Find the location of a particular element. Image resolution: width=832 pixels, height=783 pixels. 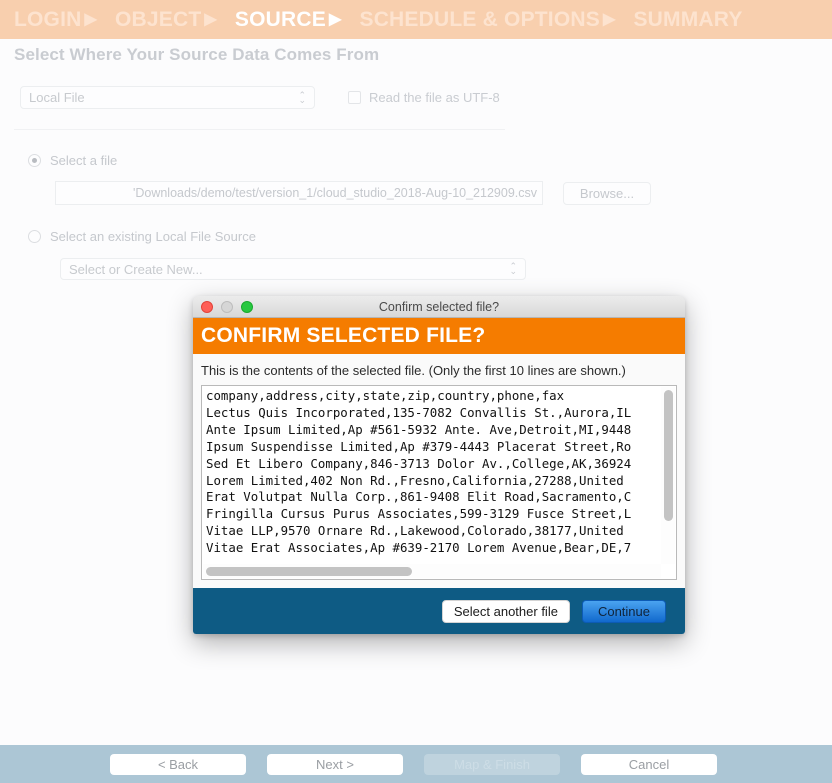

utf8-checkbox-row: Read the file as UTF-8 is located at coordinates (424, 97).